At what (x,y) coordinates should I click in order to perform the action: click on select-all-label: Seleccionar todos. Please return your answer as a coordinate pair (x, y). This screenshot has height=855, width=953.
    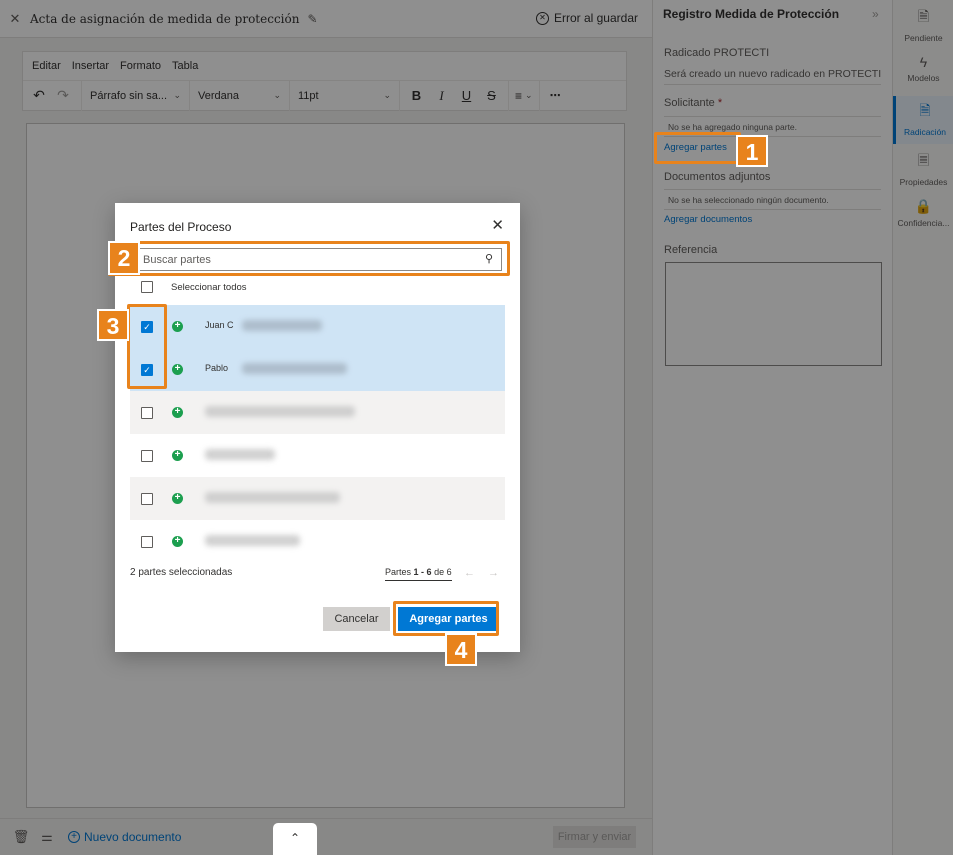
    Looking at the image, I should click on (209, 287).